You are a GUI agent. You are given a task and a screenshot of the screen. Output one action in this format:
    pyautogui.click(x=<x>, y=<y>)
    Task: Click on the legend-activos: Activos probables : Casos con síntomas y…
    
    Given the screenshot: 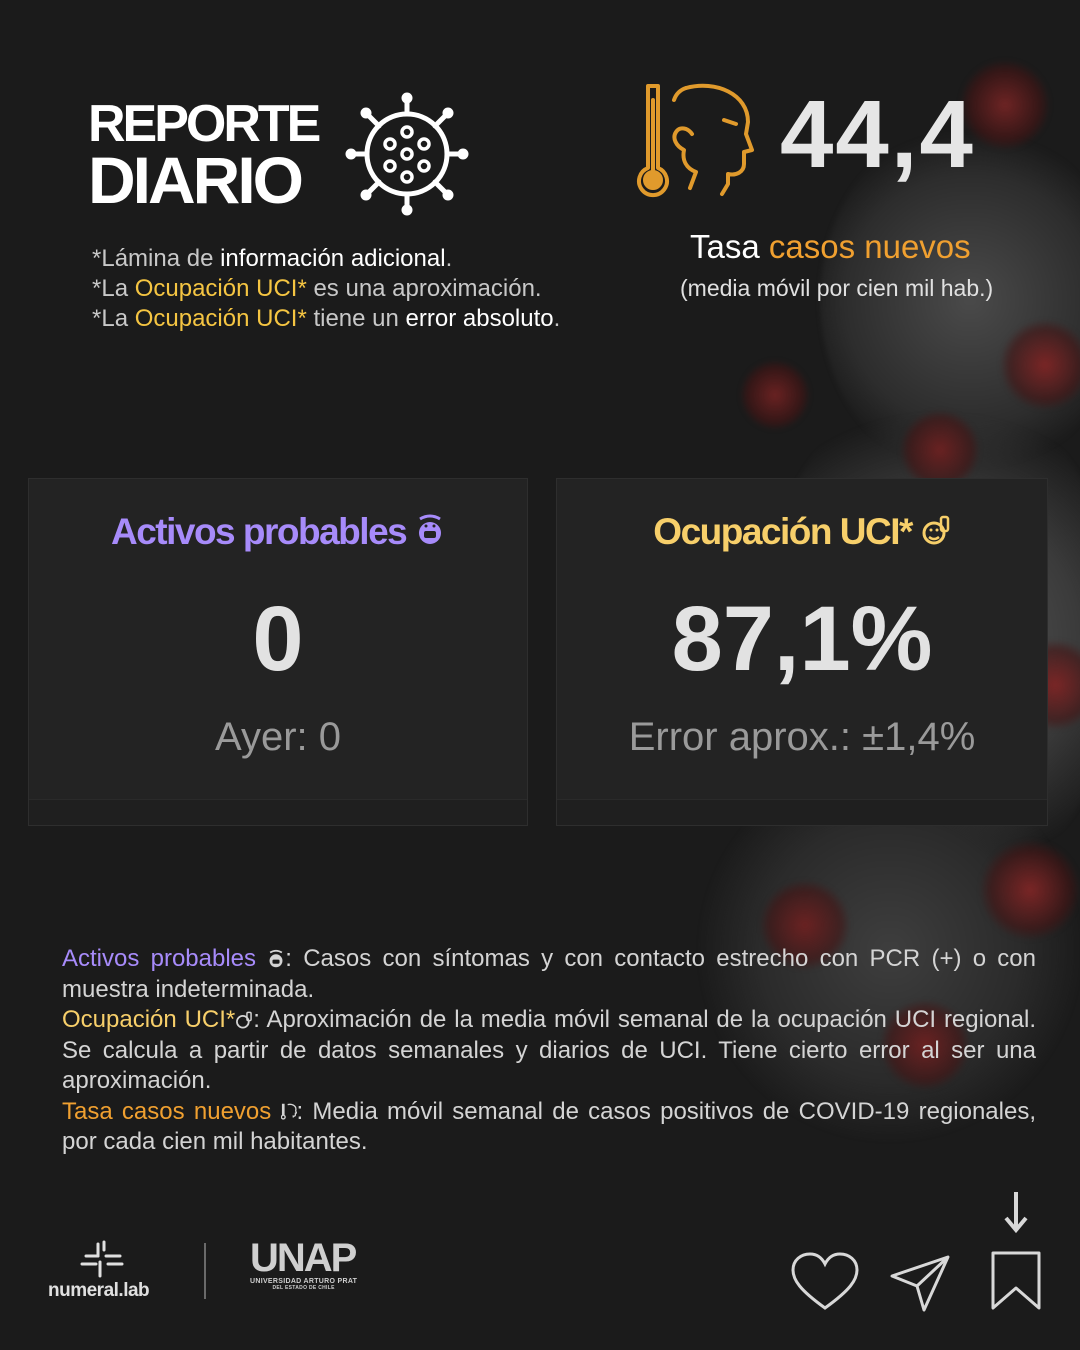 What is the action you would take?
    pyautogui.click(x=549, y=974)
    